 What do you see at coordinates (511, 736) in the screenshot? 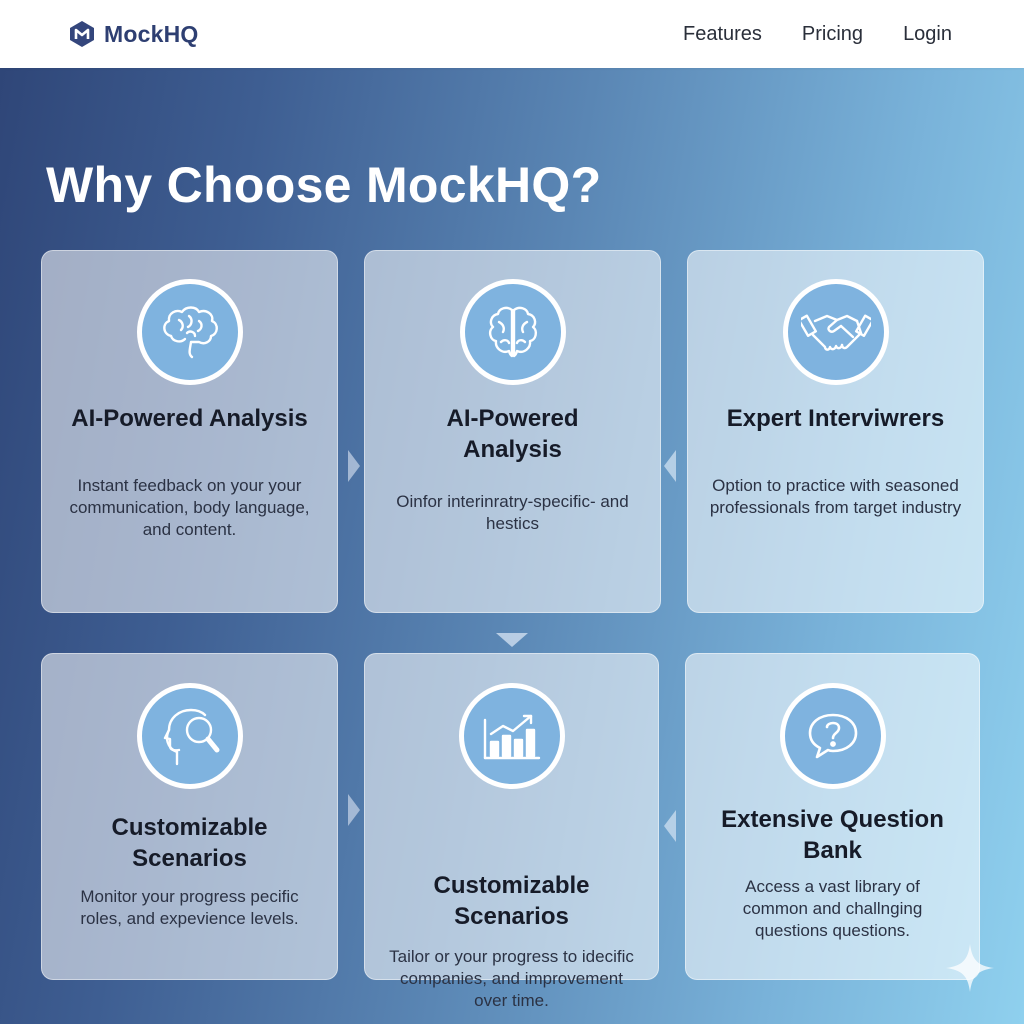
I see `bar-chart-icon` at bounding box center [511, 736].